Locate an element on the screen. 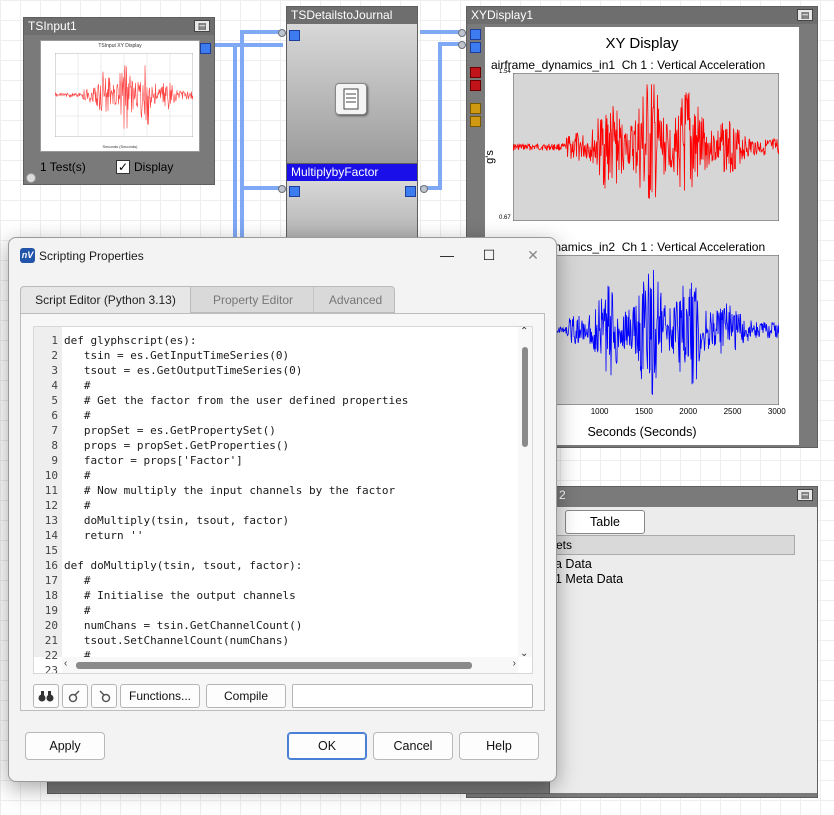 This screenshot has height=815, width=834. glyph-title: TSInput1 is located at coordinates (119, 26).